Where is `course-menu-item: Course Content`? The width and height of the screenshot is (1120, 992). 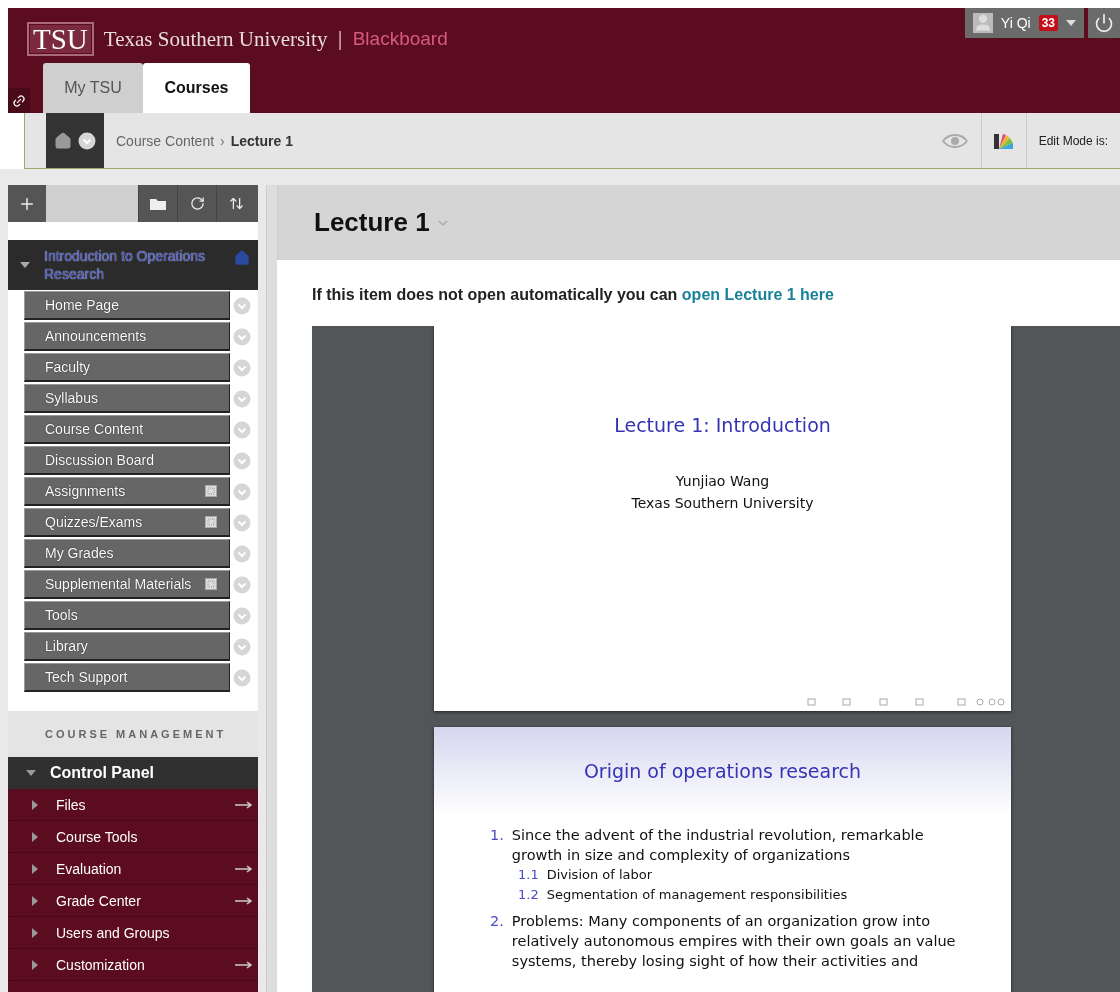 course-menu-item: Course Content is located at coordinates (127, 429).